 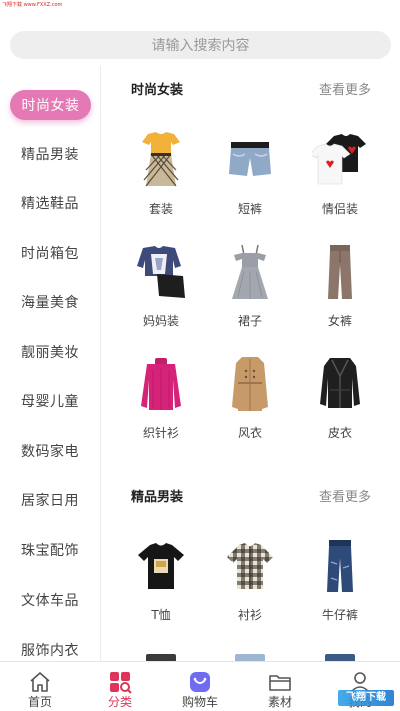 I want to click on tab-material: 素材, so click(x=280, y=686).